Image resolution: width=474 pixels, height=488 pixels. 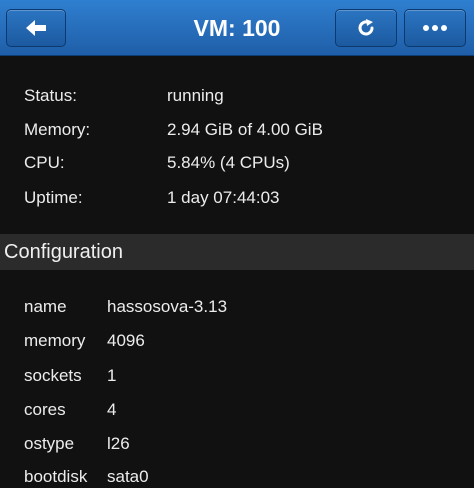 What do you see at coordinates (126, 340) in the screenshot?
I see `config-value: 4096` at bounding box center [126, 340].